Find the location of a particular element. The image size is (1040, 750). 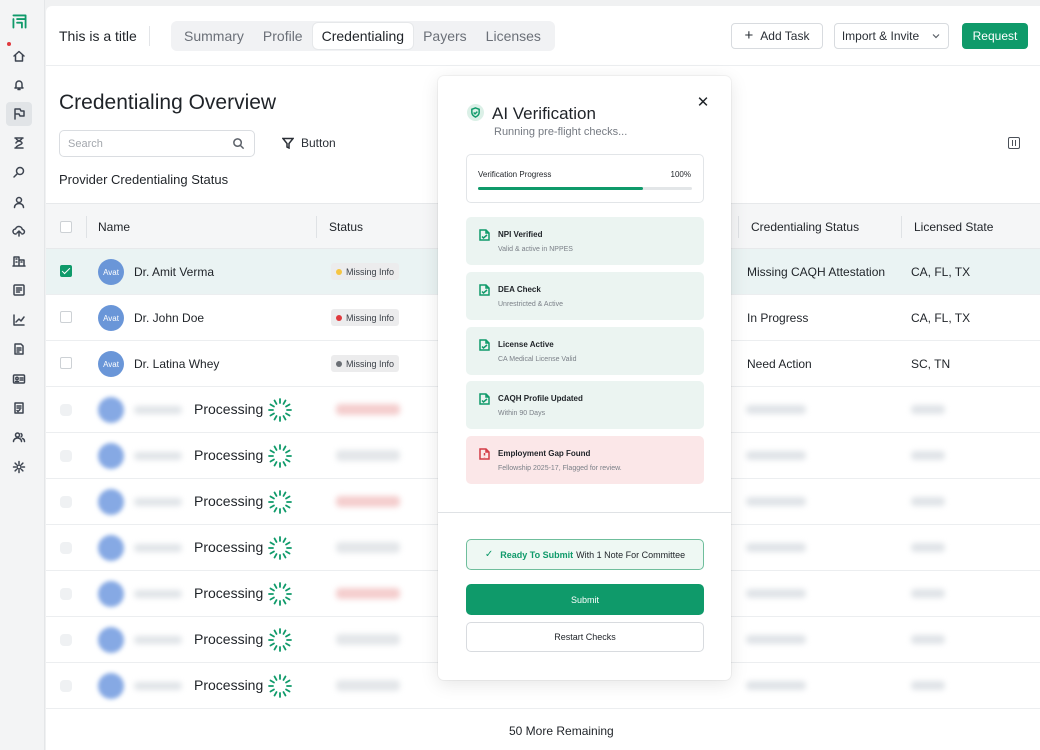

progress-value: 100% is located at coordinates (680, 174).